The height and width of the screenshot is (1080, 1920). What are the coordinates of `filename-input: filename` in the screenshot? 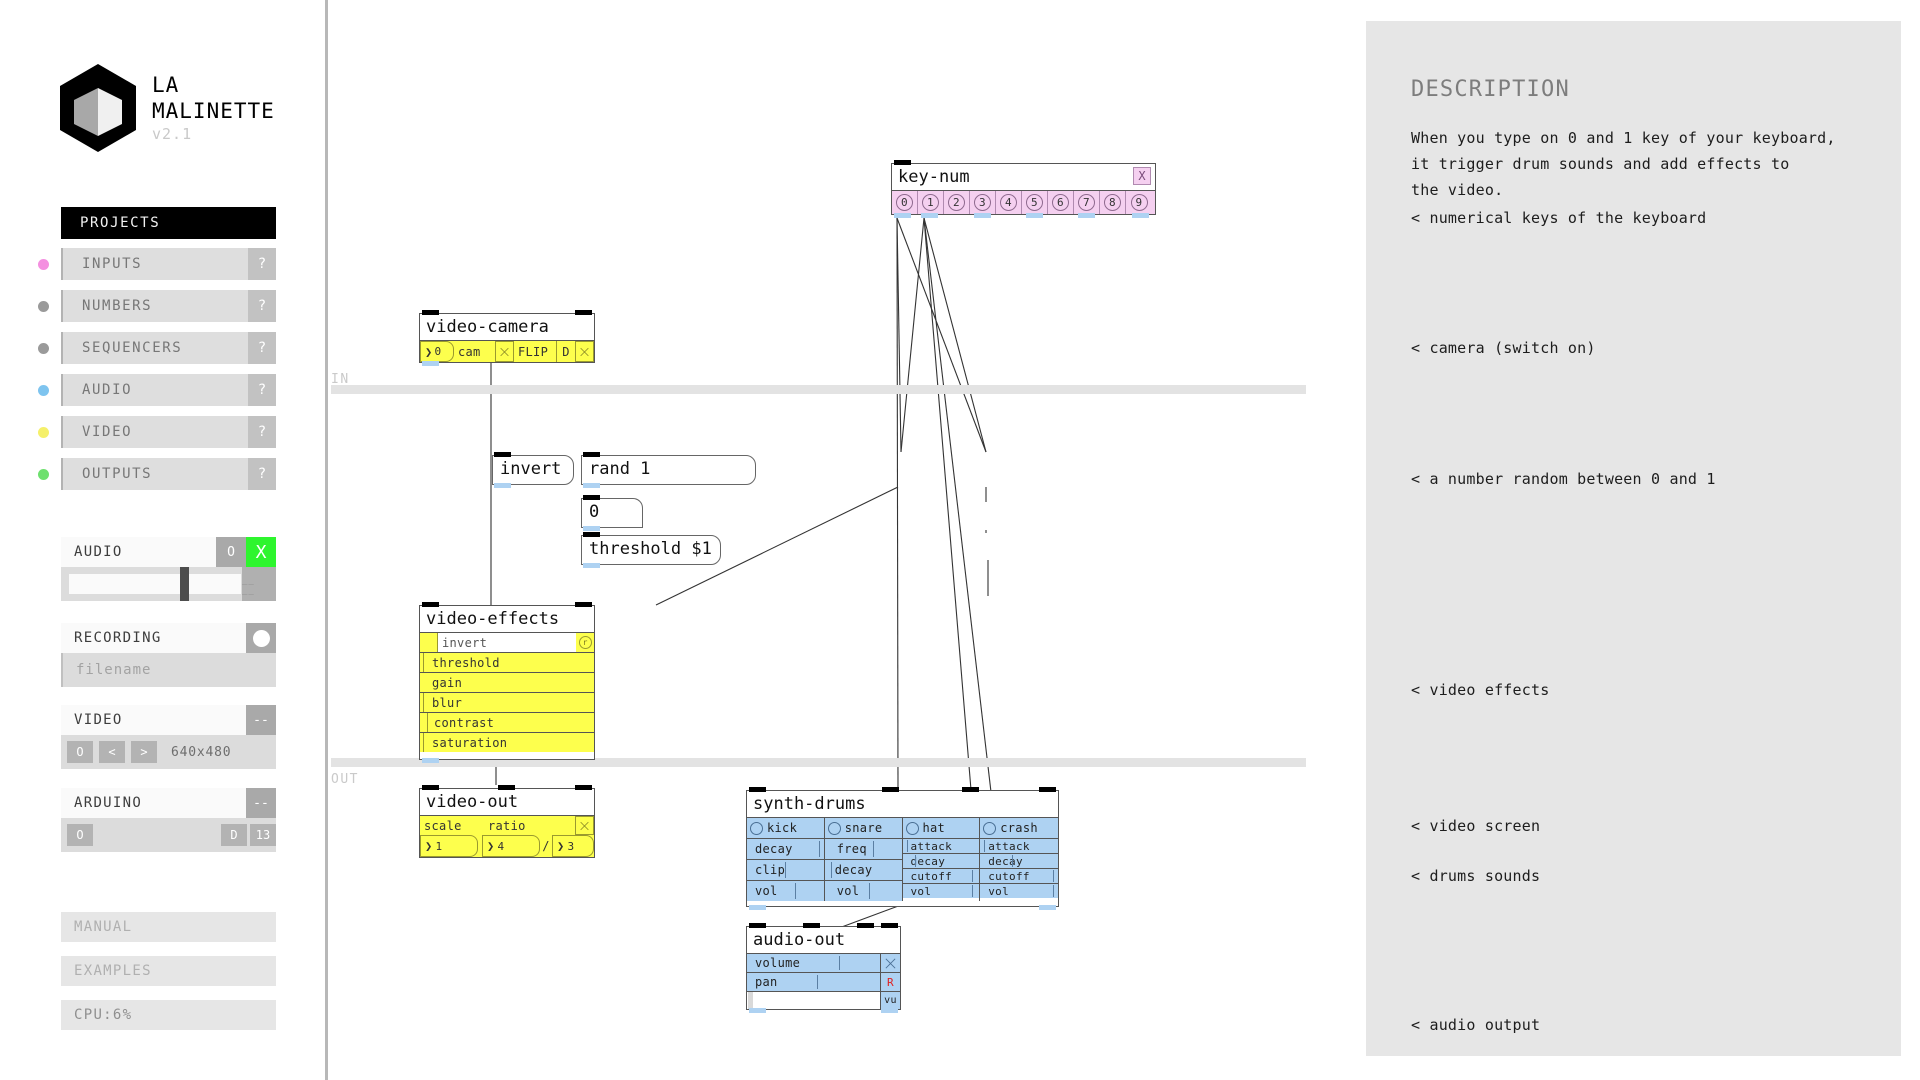 It's located at (168, 670).